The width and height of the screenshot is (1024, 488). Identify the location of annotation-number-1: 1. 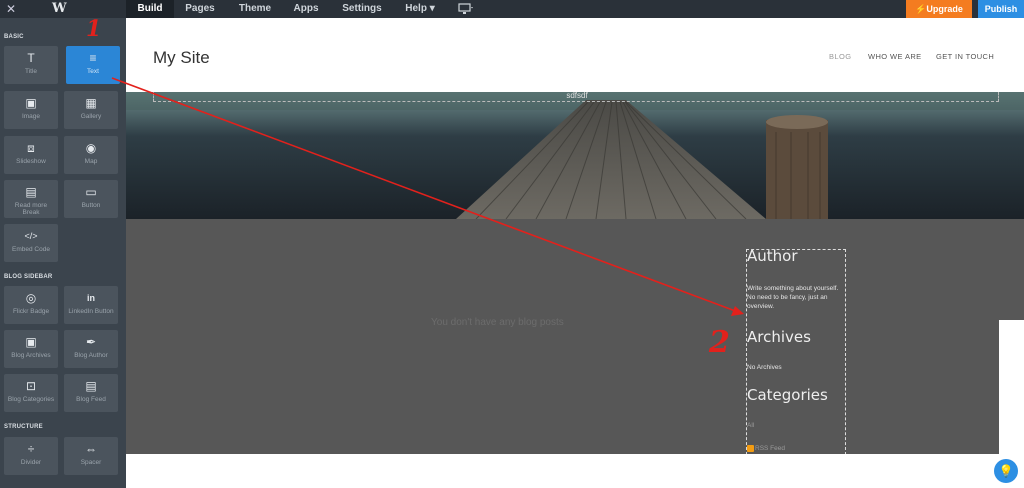
(94, 29).